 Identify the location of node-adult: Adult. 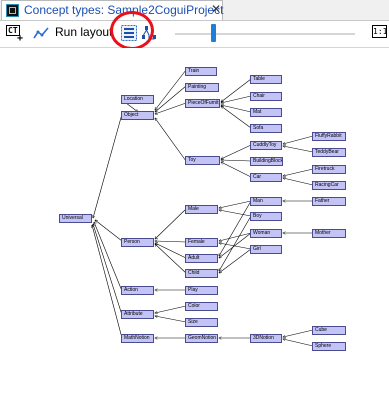
(201, 258).